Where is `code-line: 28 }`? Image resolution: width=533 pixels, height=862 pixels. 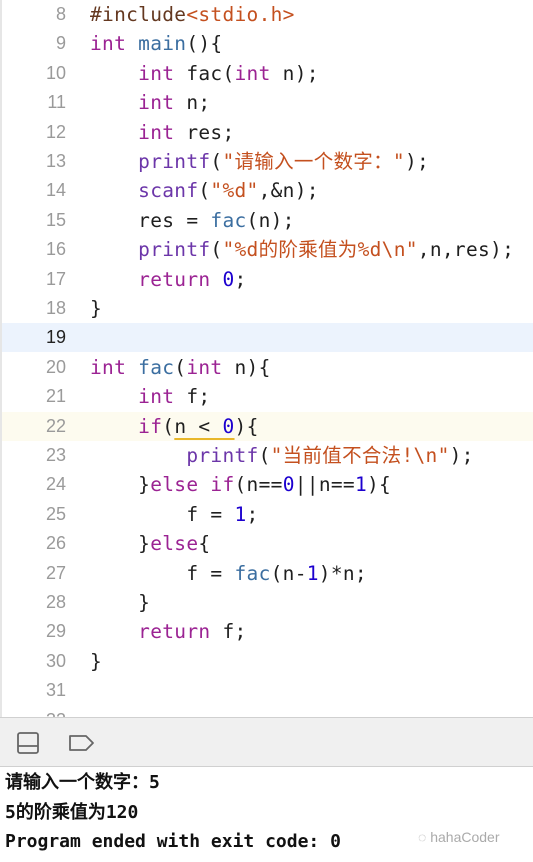
code-line: 28 } is located at coordinates (267, 602).